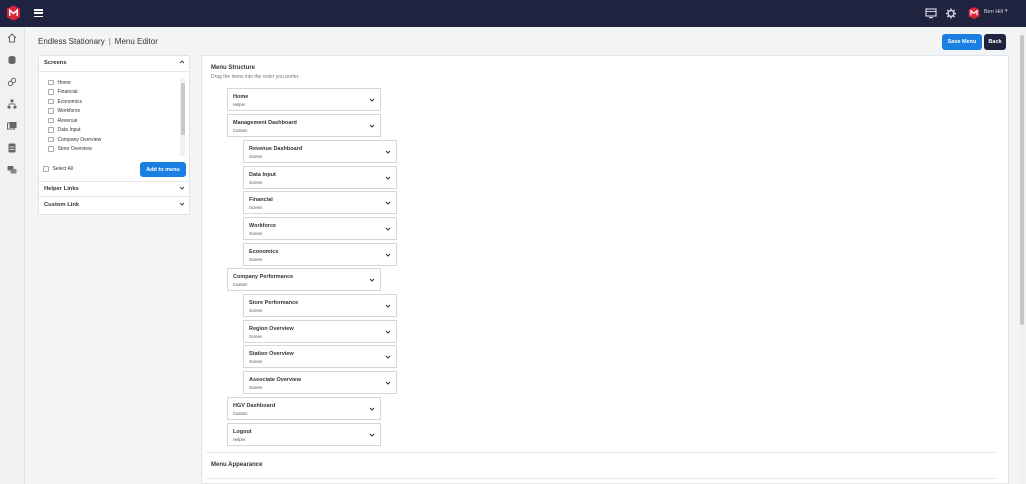 The width and height of the screenshot is (1026, 484). Describe the element at coordinates (320, 305) in the screenshot. I see `menu-item: Store Performance Screen` at that location.